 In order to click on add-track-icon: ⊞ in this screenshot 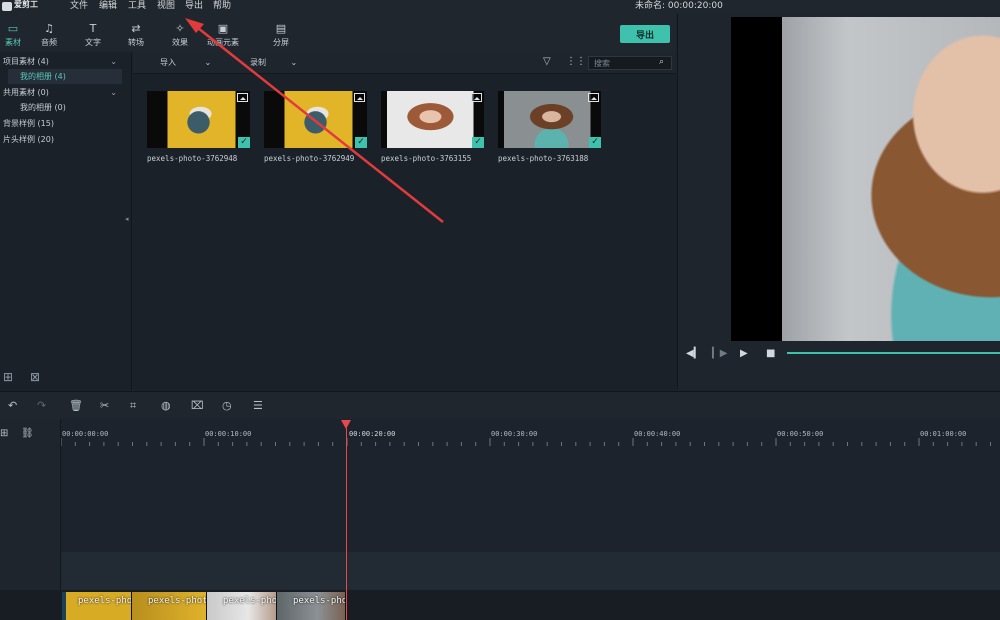, I will do `click(4, 433)`.